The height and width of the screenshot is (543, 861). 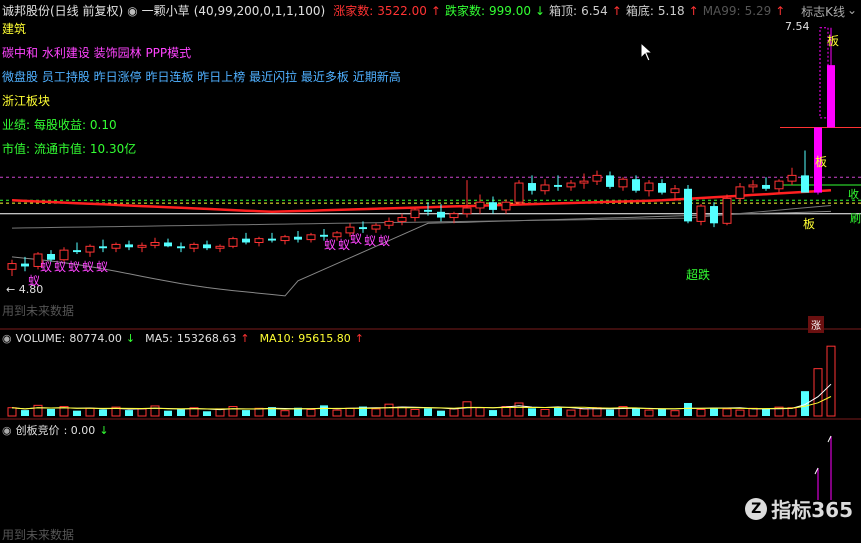 I want to click on ma10-value: 95615.80, so click(x=324, y=338).